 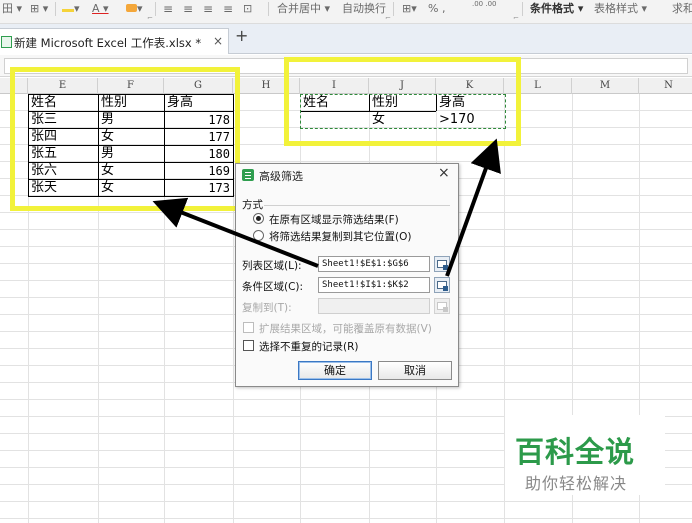 I want to click on app-logo-icon, so click(x=248, y=175).